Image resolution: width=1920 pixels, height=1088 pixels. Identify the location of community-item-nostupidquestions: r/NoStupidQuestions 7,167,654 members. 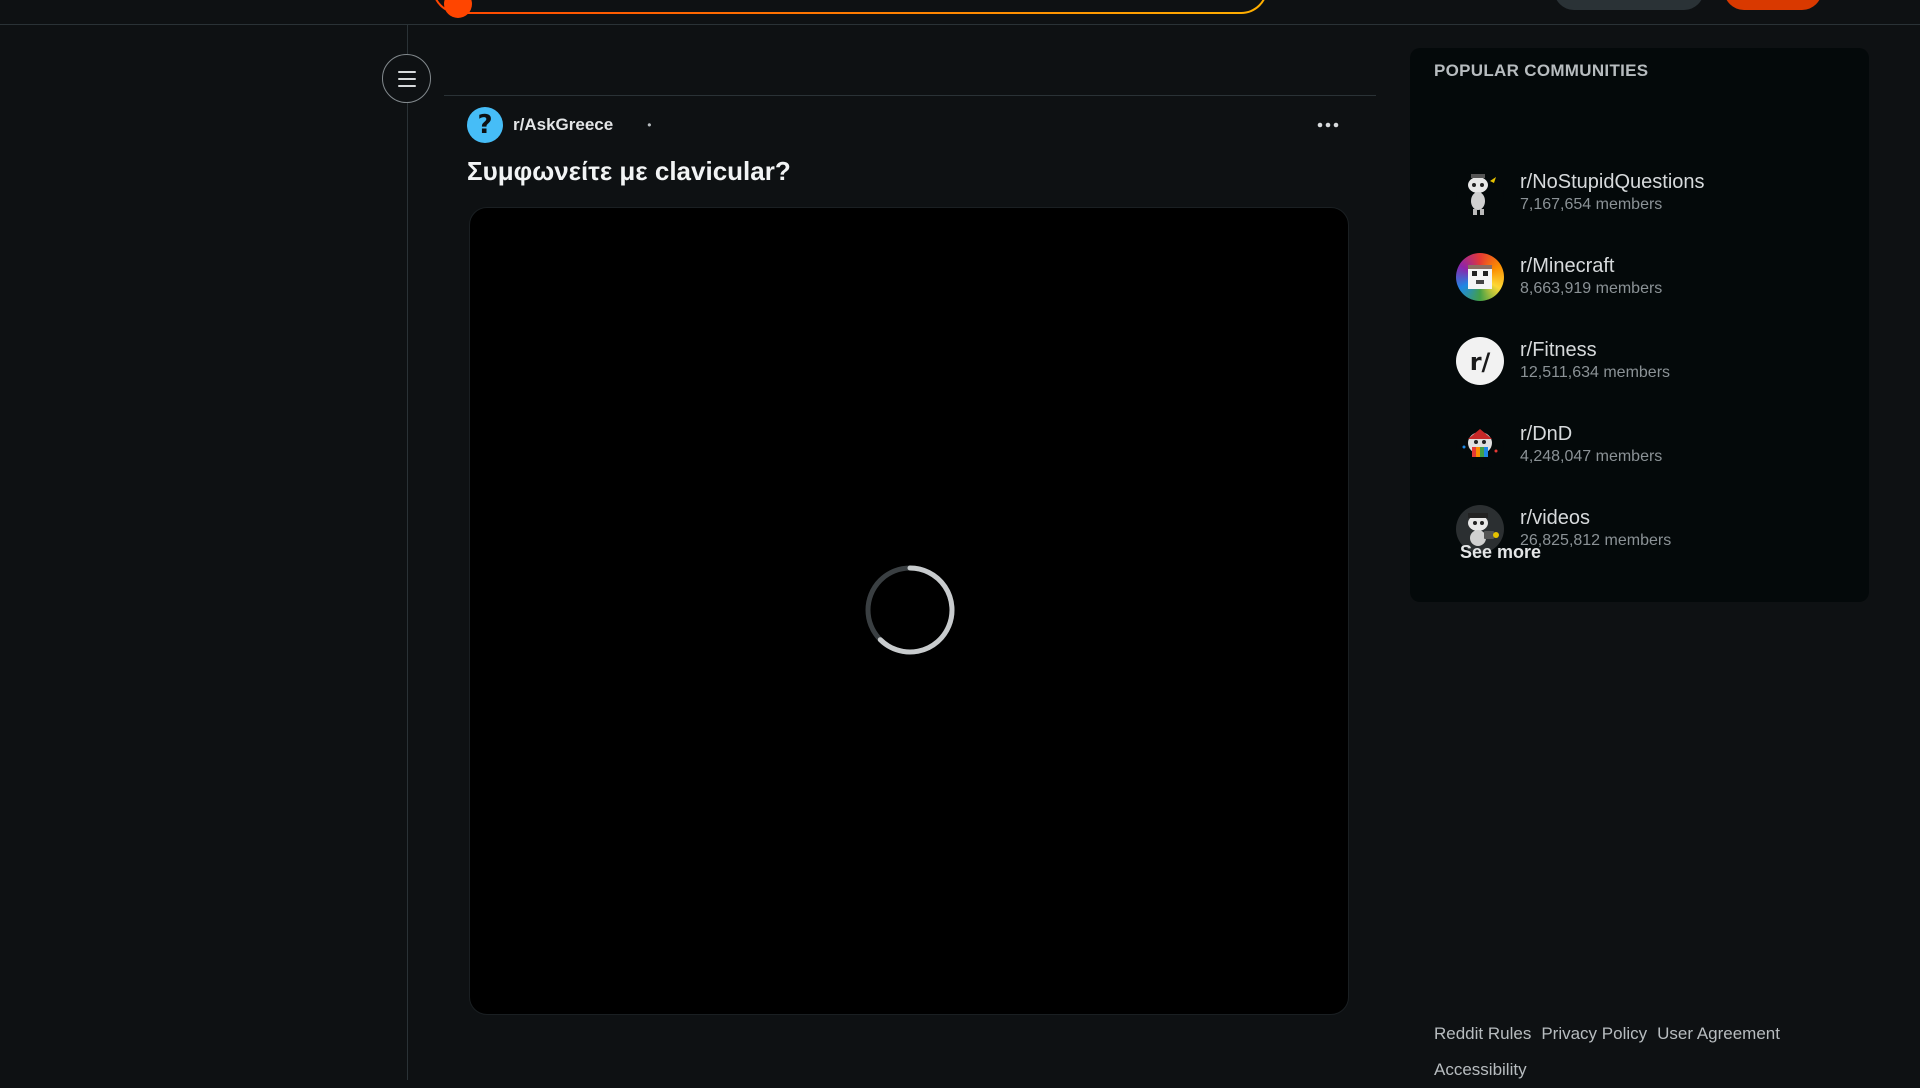
(1651, 193).